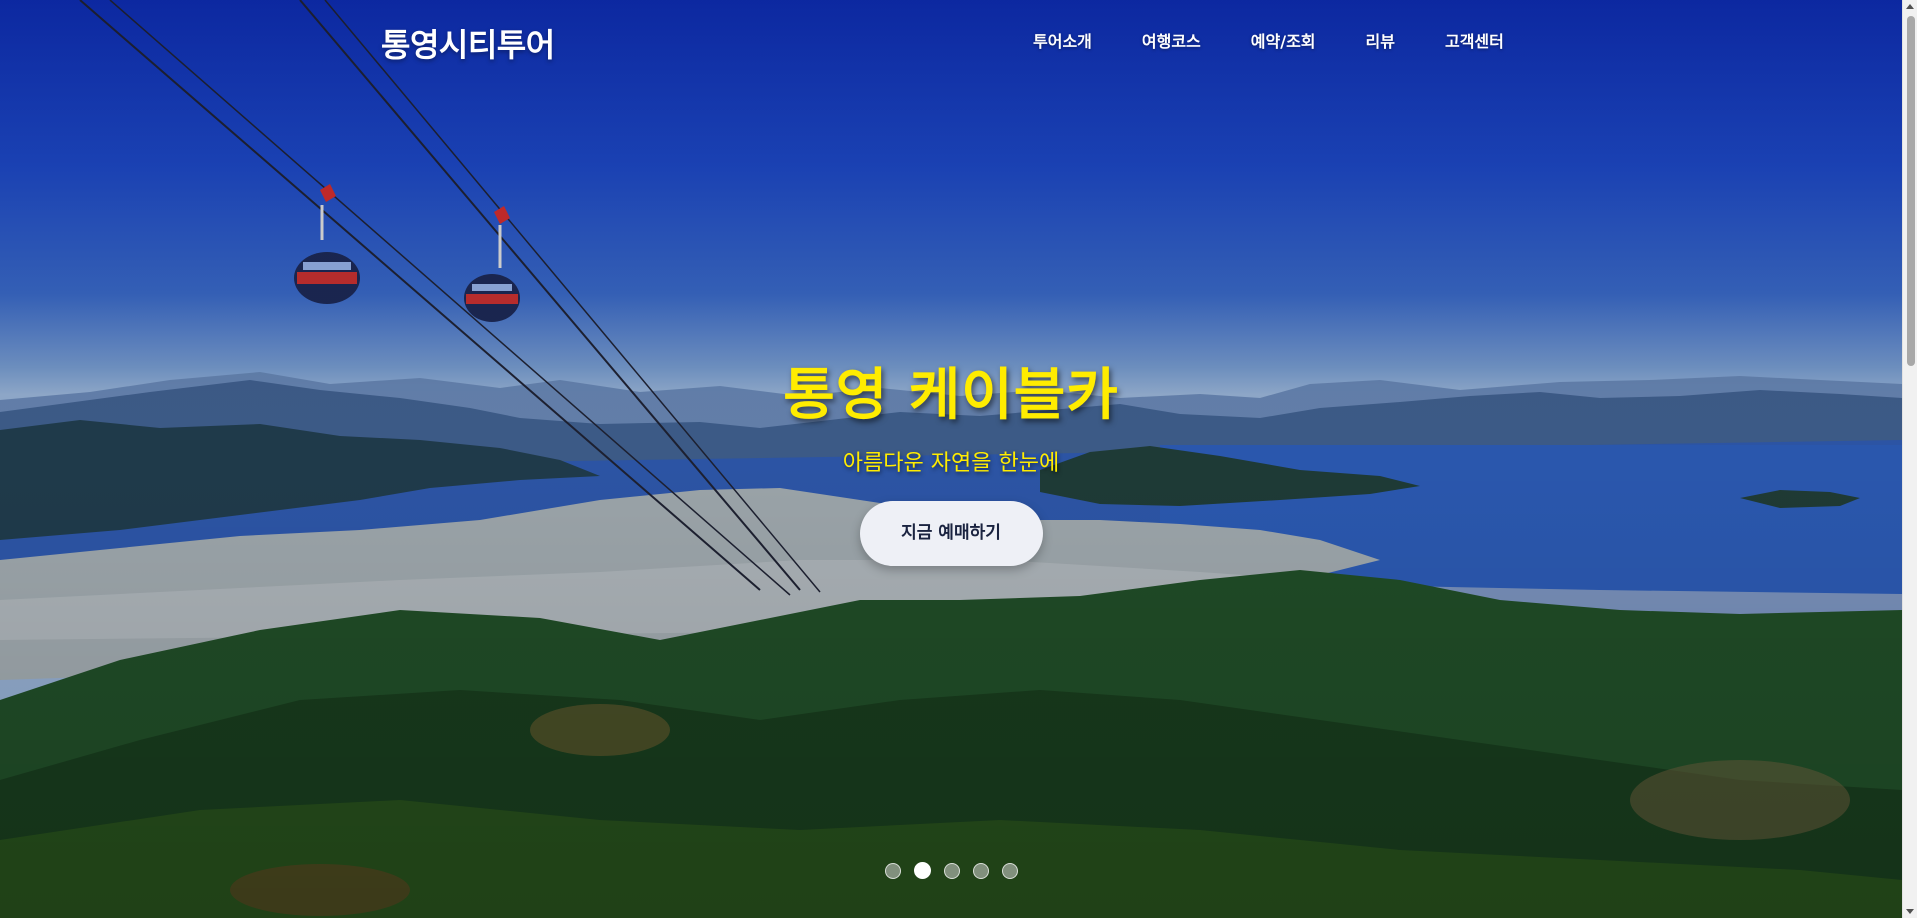 The width and height of the screenshot is (1917, 918). What do you see at coordinates (1474, 40) in the screenshot?
I see `nav-item-customer-center: 고객센터` at bounding box center [1474, 40].